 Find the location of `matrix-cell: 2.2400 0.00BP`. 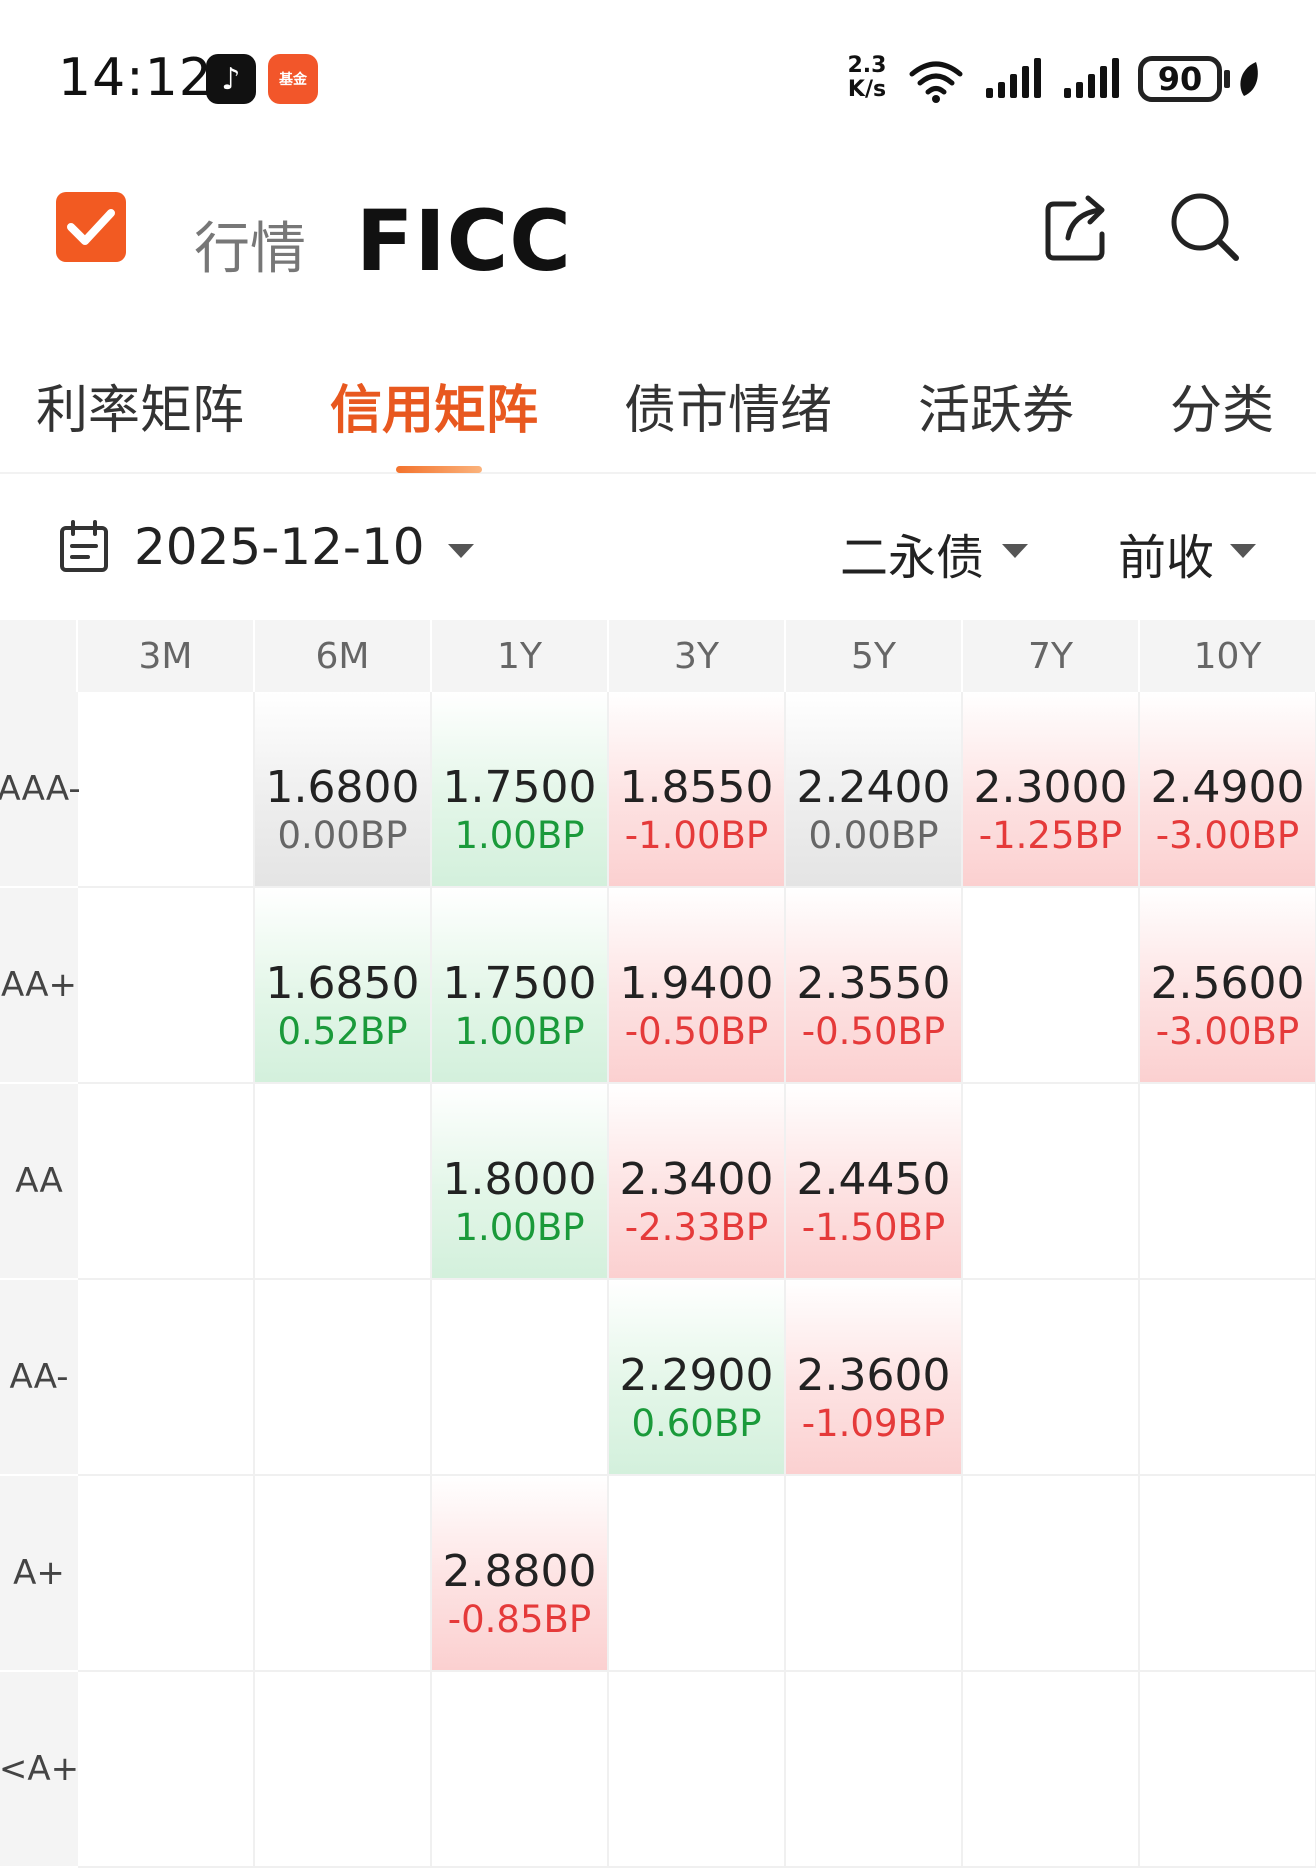

matrix-cell: 2.2400 0.00BP is located at coordinates (874, 790).